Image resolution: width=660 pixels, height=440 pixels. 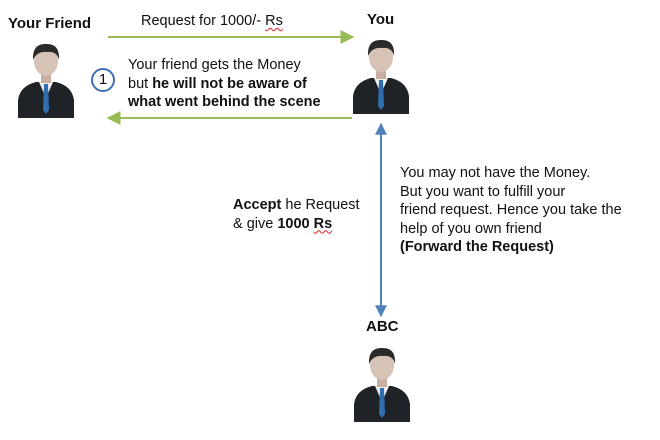 What do you see at coordinates (274, 21) in the screenshot?
I see `request-currency: Rs` at bounding box center [274, 21].